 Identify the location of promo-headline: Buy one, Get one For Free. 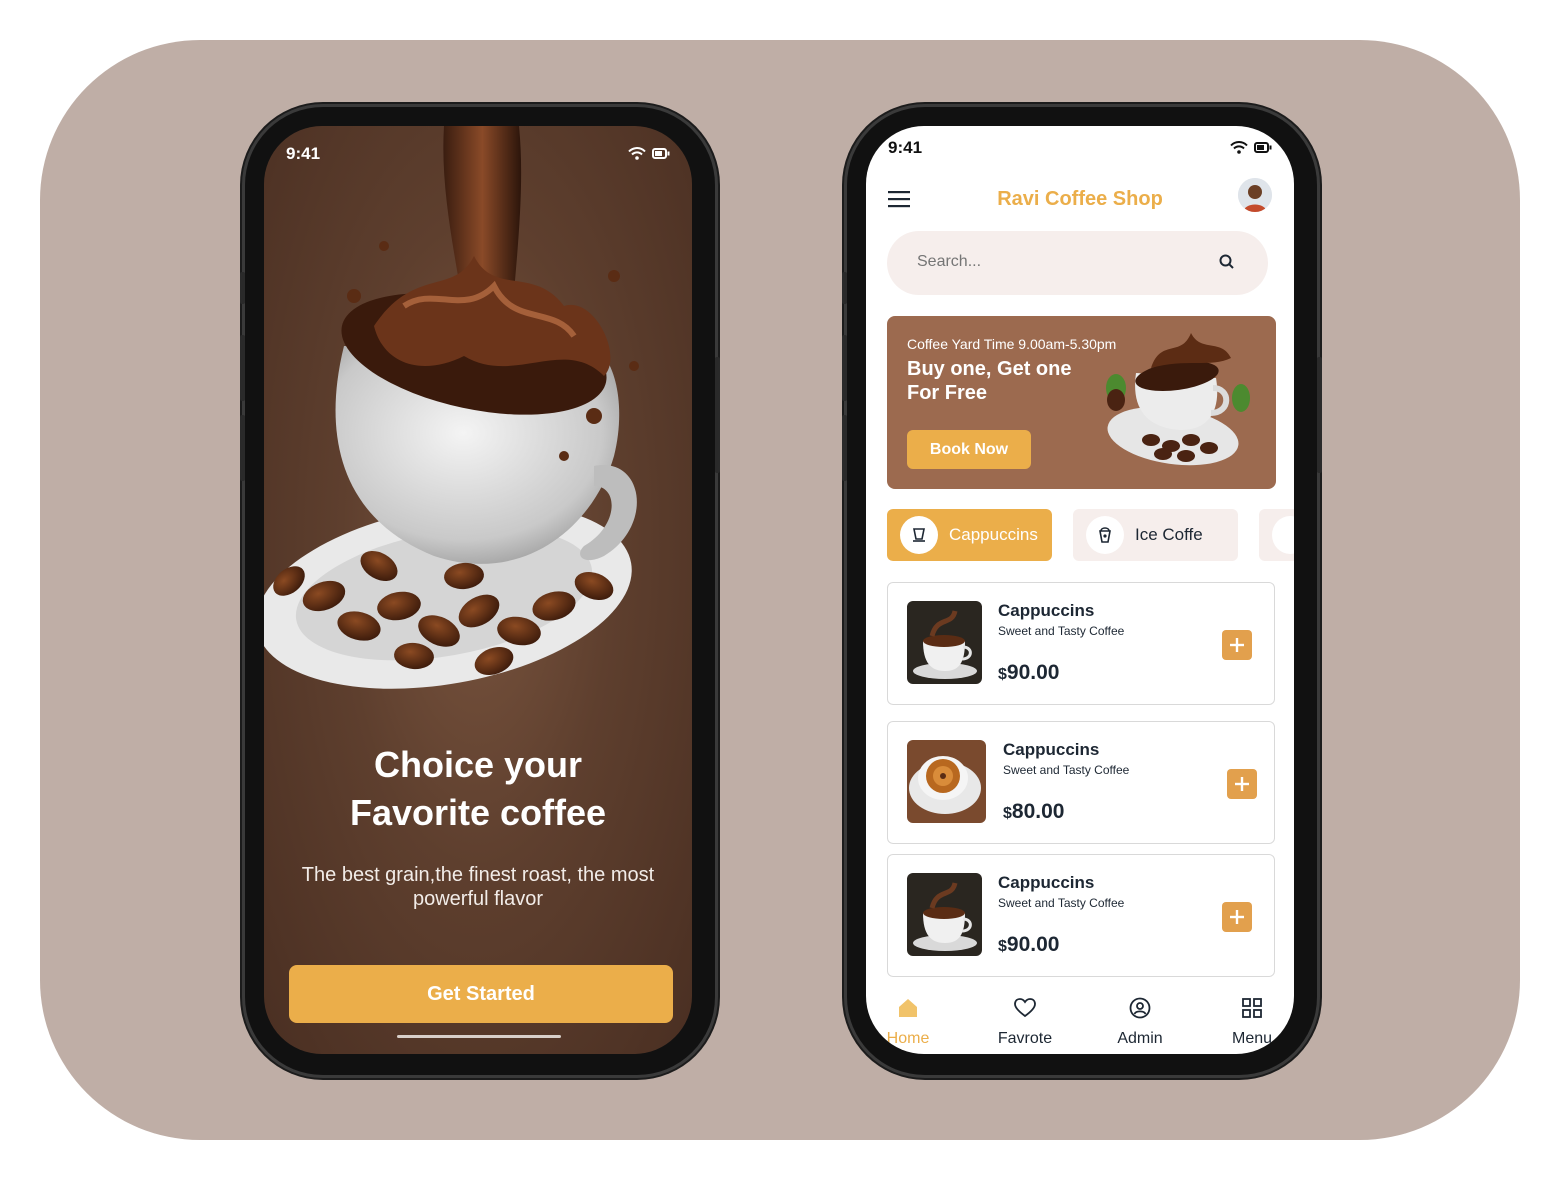
(1007, 381).